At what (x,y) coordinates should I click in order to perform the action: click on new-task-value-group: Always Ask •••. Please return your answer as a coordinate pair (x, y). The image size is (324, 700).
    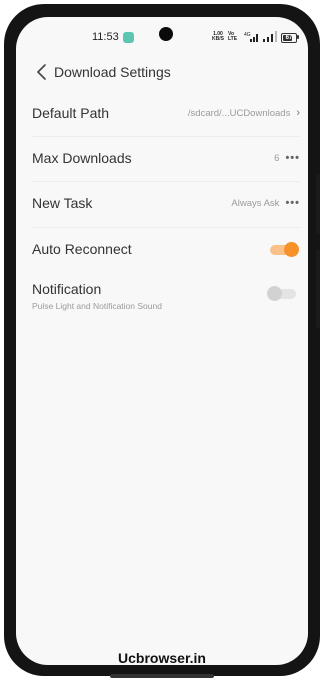
    Looking at the image, I should click on (265, 203).